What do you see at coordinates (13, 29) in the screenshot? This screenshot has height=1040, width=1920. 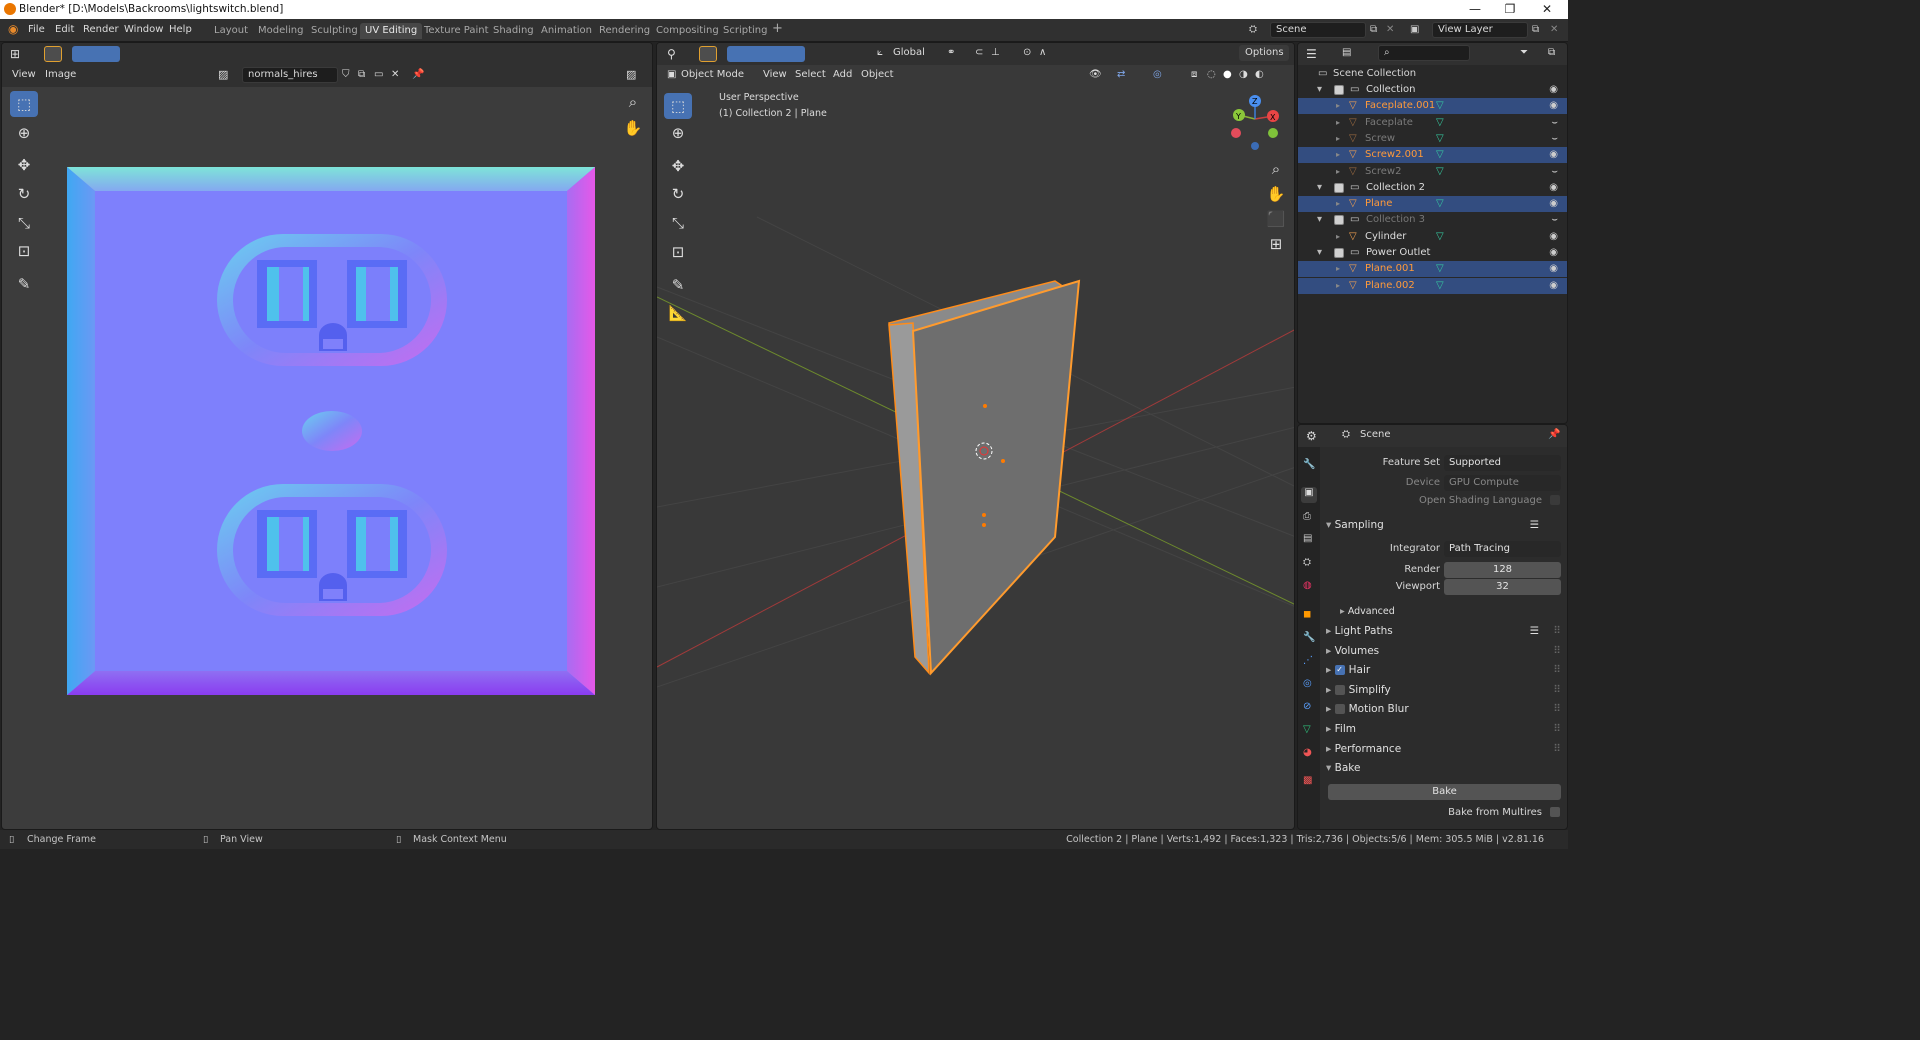 I see `blender-menu-icon: ◉` at bounding box center [13, 29].